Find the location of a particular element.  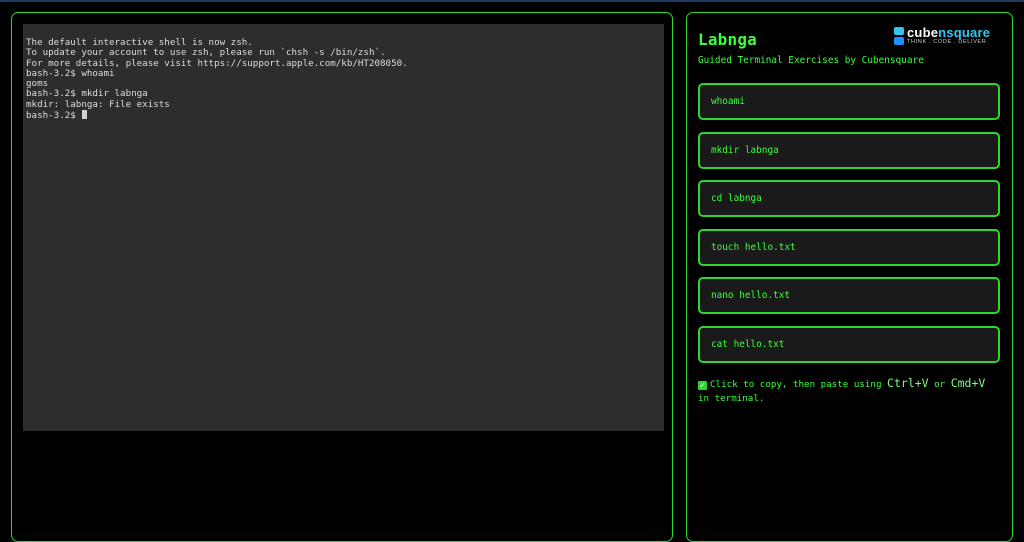

shortcut-ctrl-v: Ctrl+V is located at coordinates (908, 383).